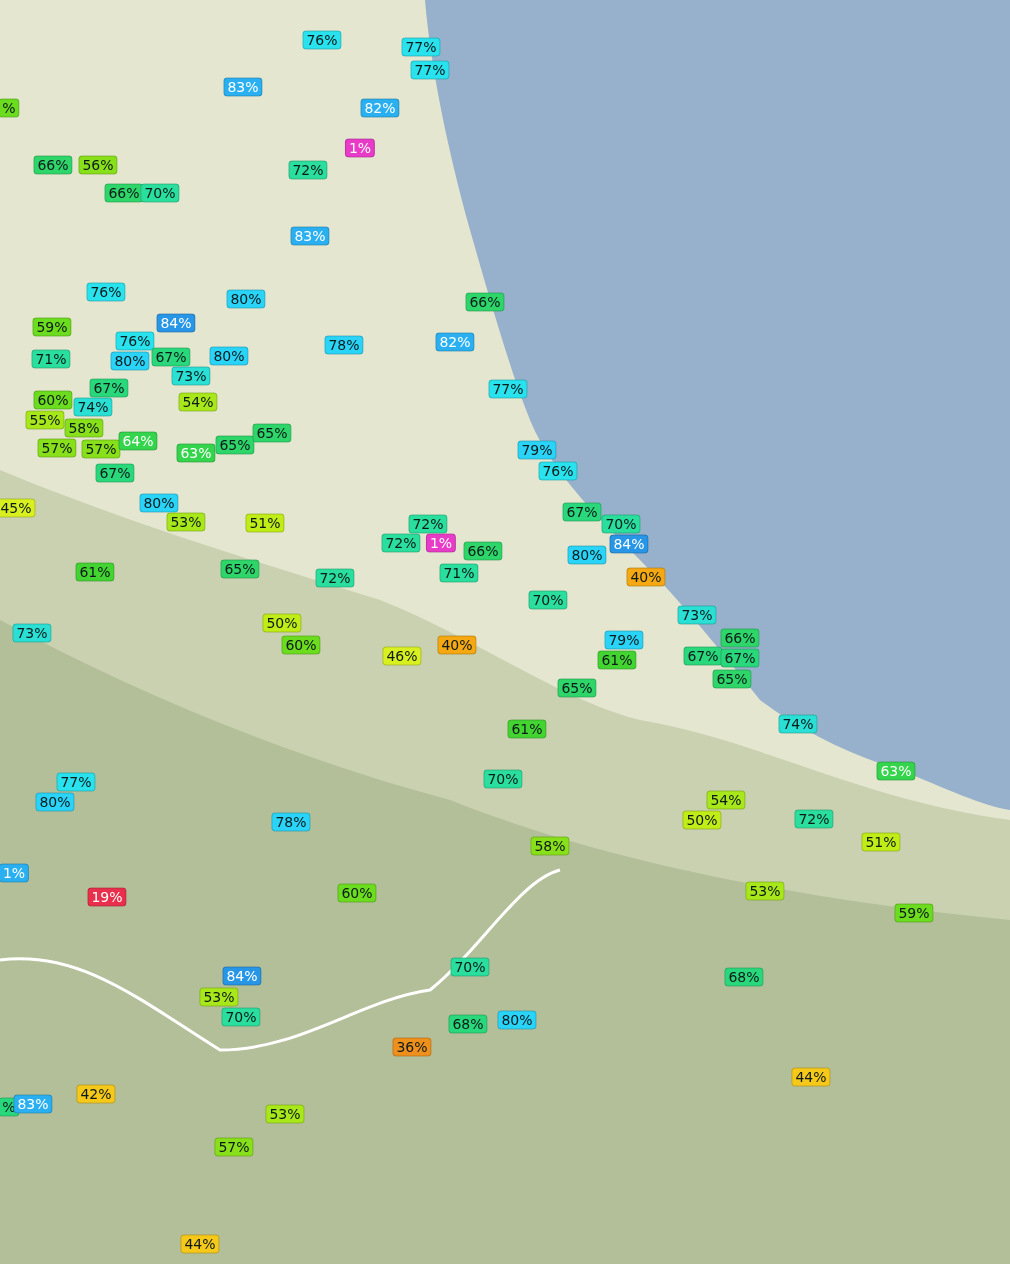 The height and width of the screenshot is (1264, 1010). What do you see at coordinates (107, 897) in the screenshot?
I see `percentage-pin: 19%` at bounding box center [107, 897].